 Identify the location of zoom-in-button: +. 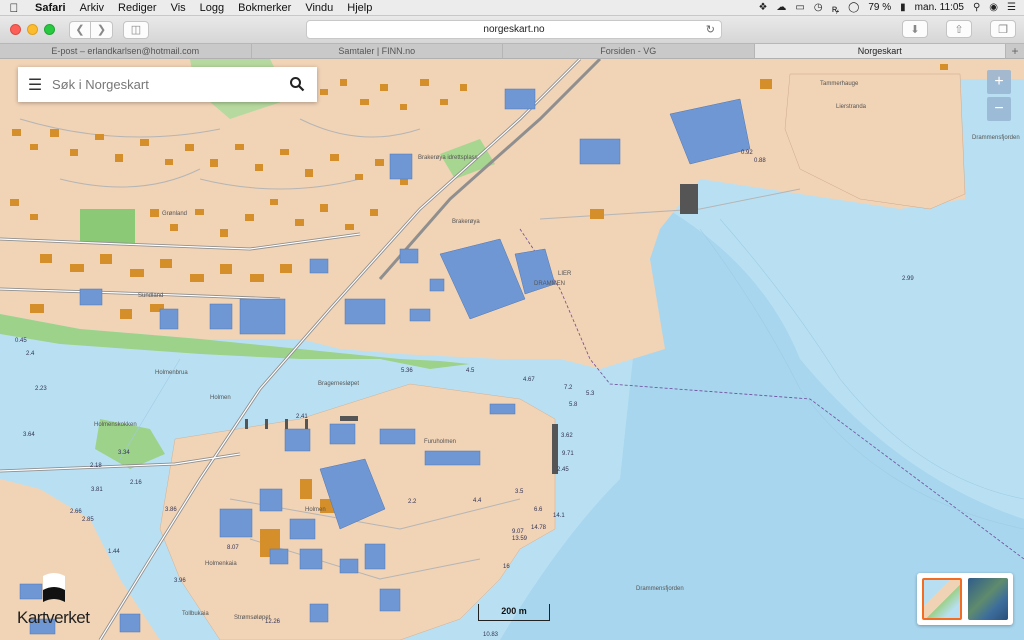
(999, 82).